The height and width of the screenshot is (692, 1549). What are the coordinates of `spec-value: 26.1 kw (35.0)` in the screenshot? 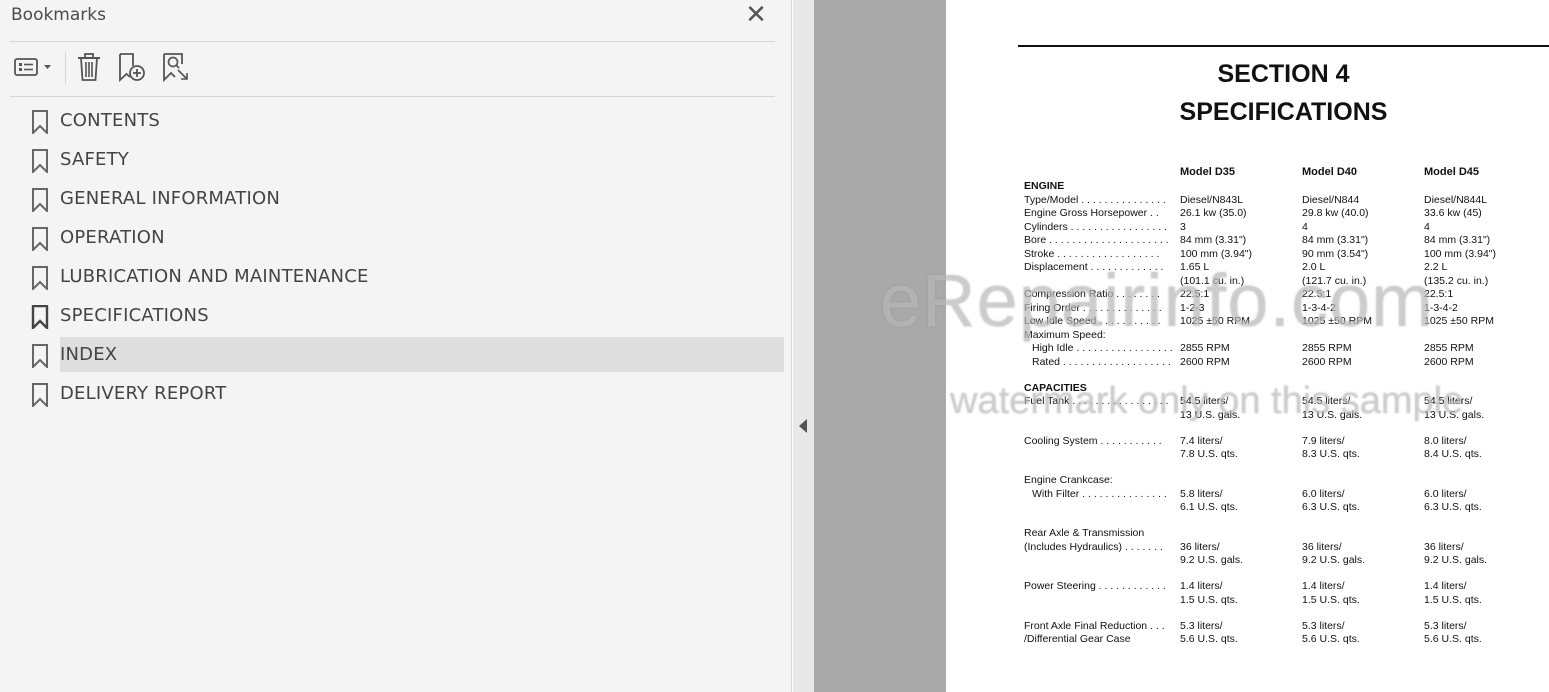 It's located at (1213, 213).